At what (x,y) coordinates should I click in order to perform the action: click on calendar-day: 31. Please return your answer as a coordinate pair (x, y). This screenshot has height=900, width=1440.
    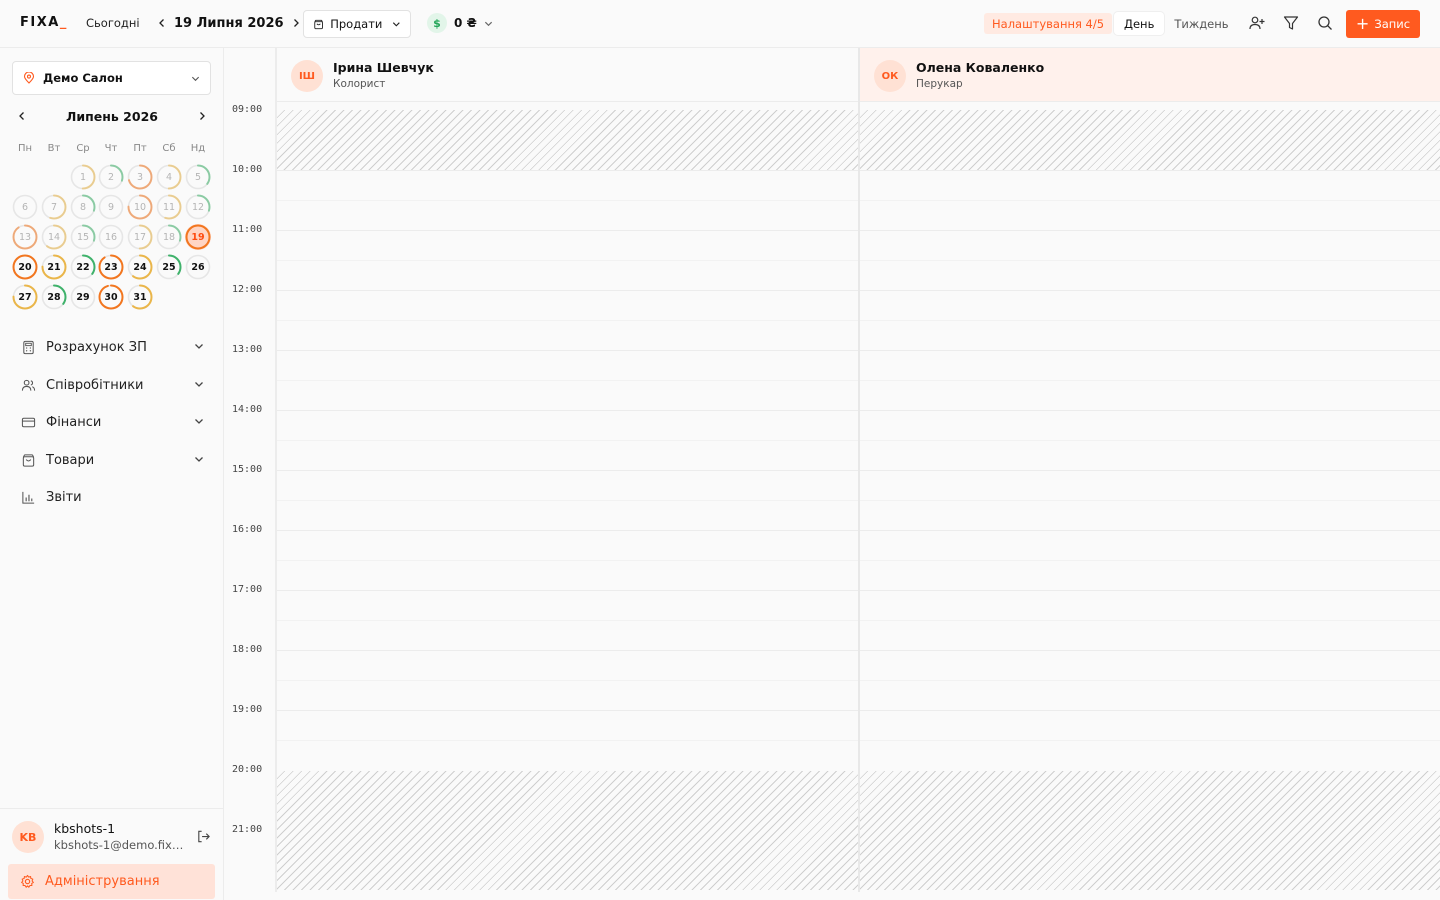
    Looking at the image, I should click on (140, 297).